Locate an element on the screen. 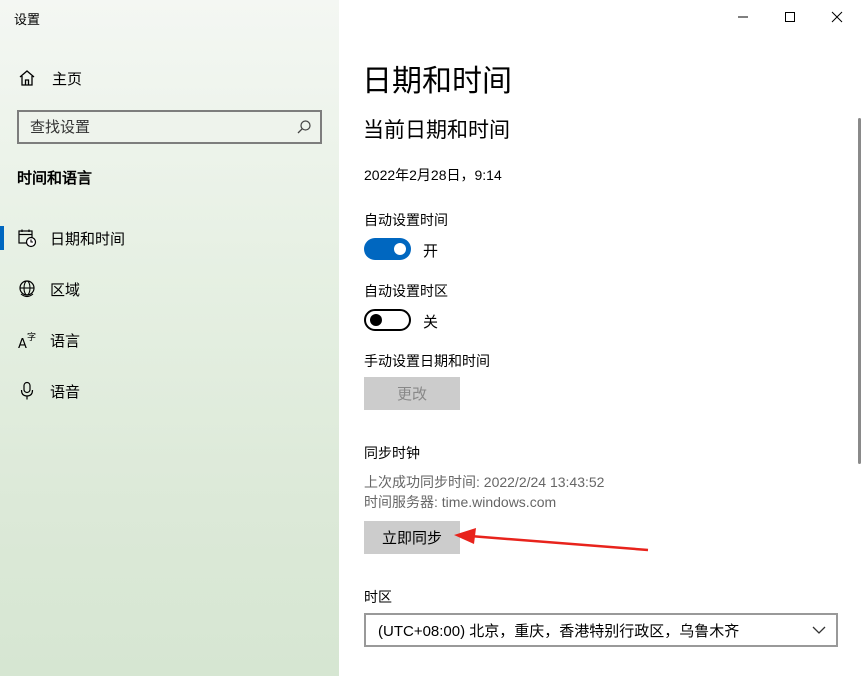  sidebar-item-region: 区域 is located at coordinates (169, 289).